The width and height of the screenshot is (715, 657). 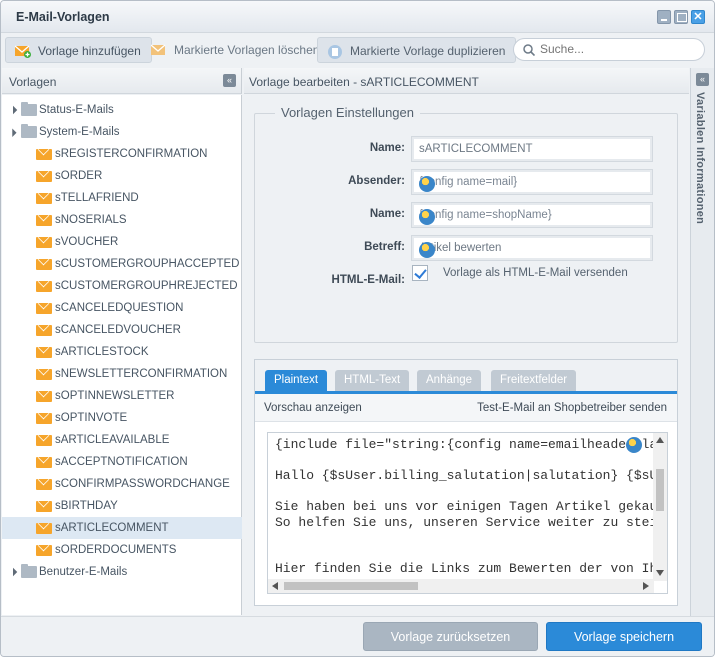 I want to click on collapse-left-icon: «, so click(x=229, y=80).